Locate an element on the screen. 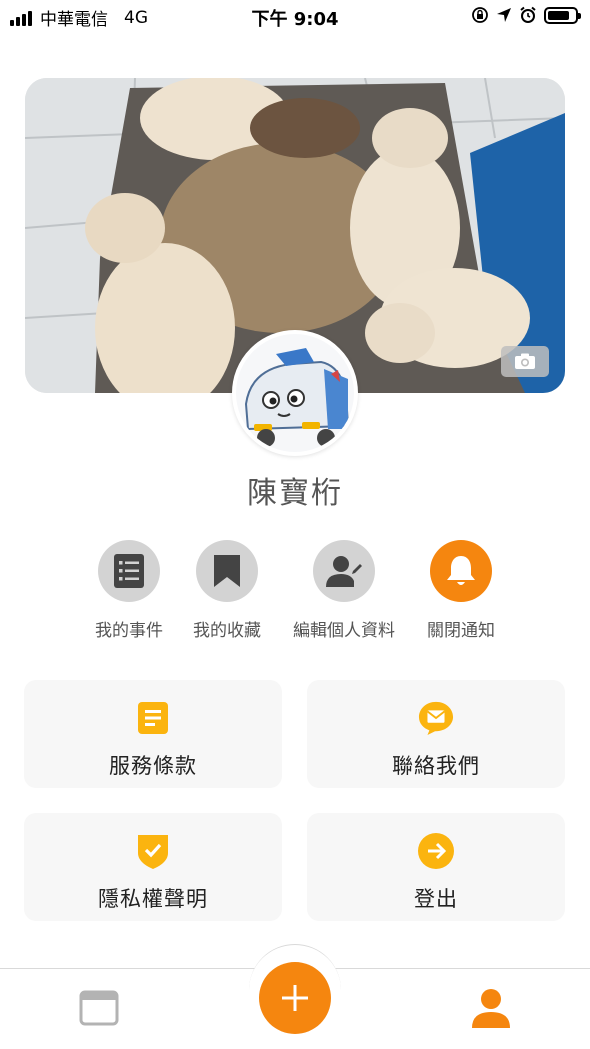 The width and height of the screenshot is (590, 1049). user-name: 陳寶桁 is located at coordinates (295, 493).